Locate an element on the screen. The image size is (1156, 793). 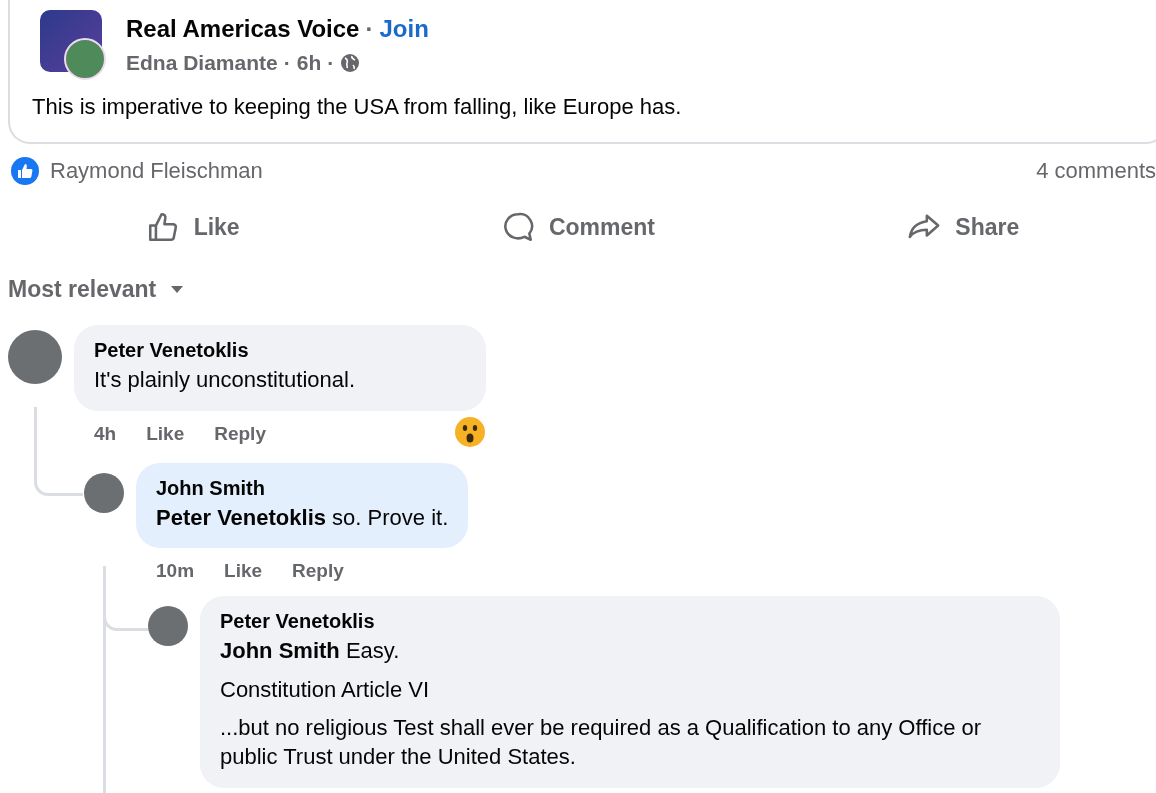
comment-text: It's plainly unconstitutional. is located at coordinates (225, 380).